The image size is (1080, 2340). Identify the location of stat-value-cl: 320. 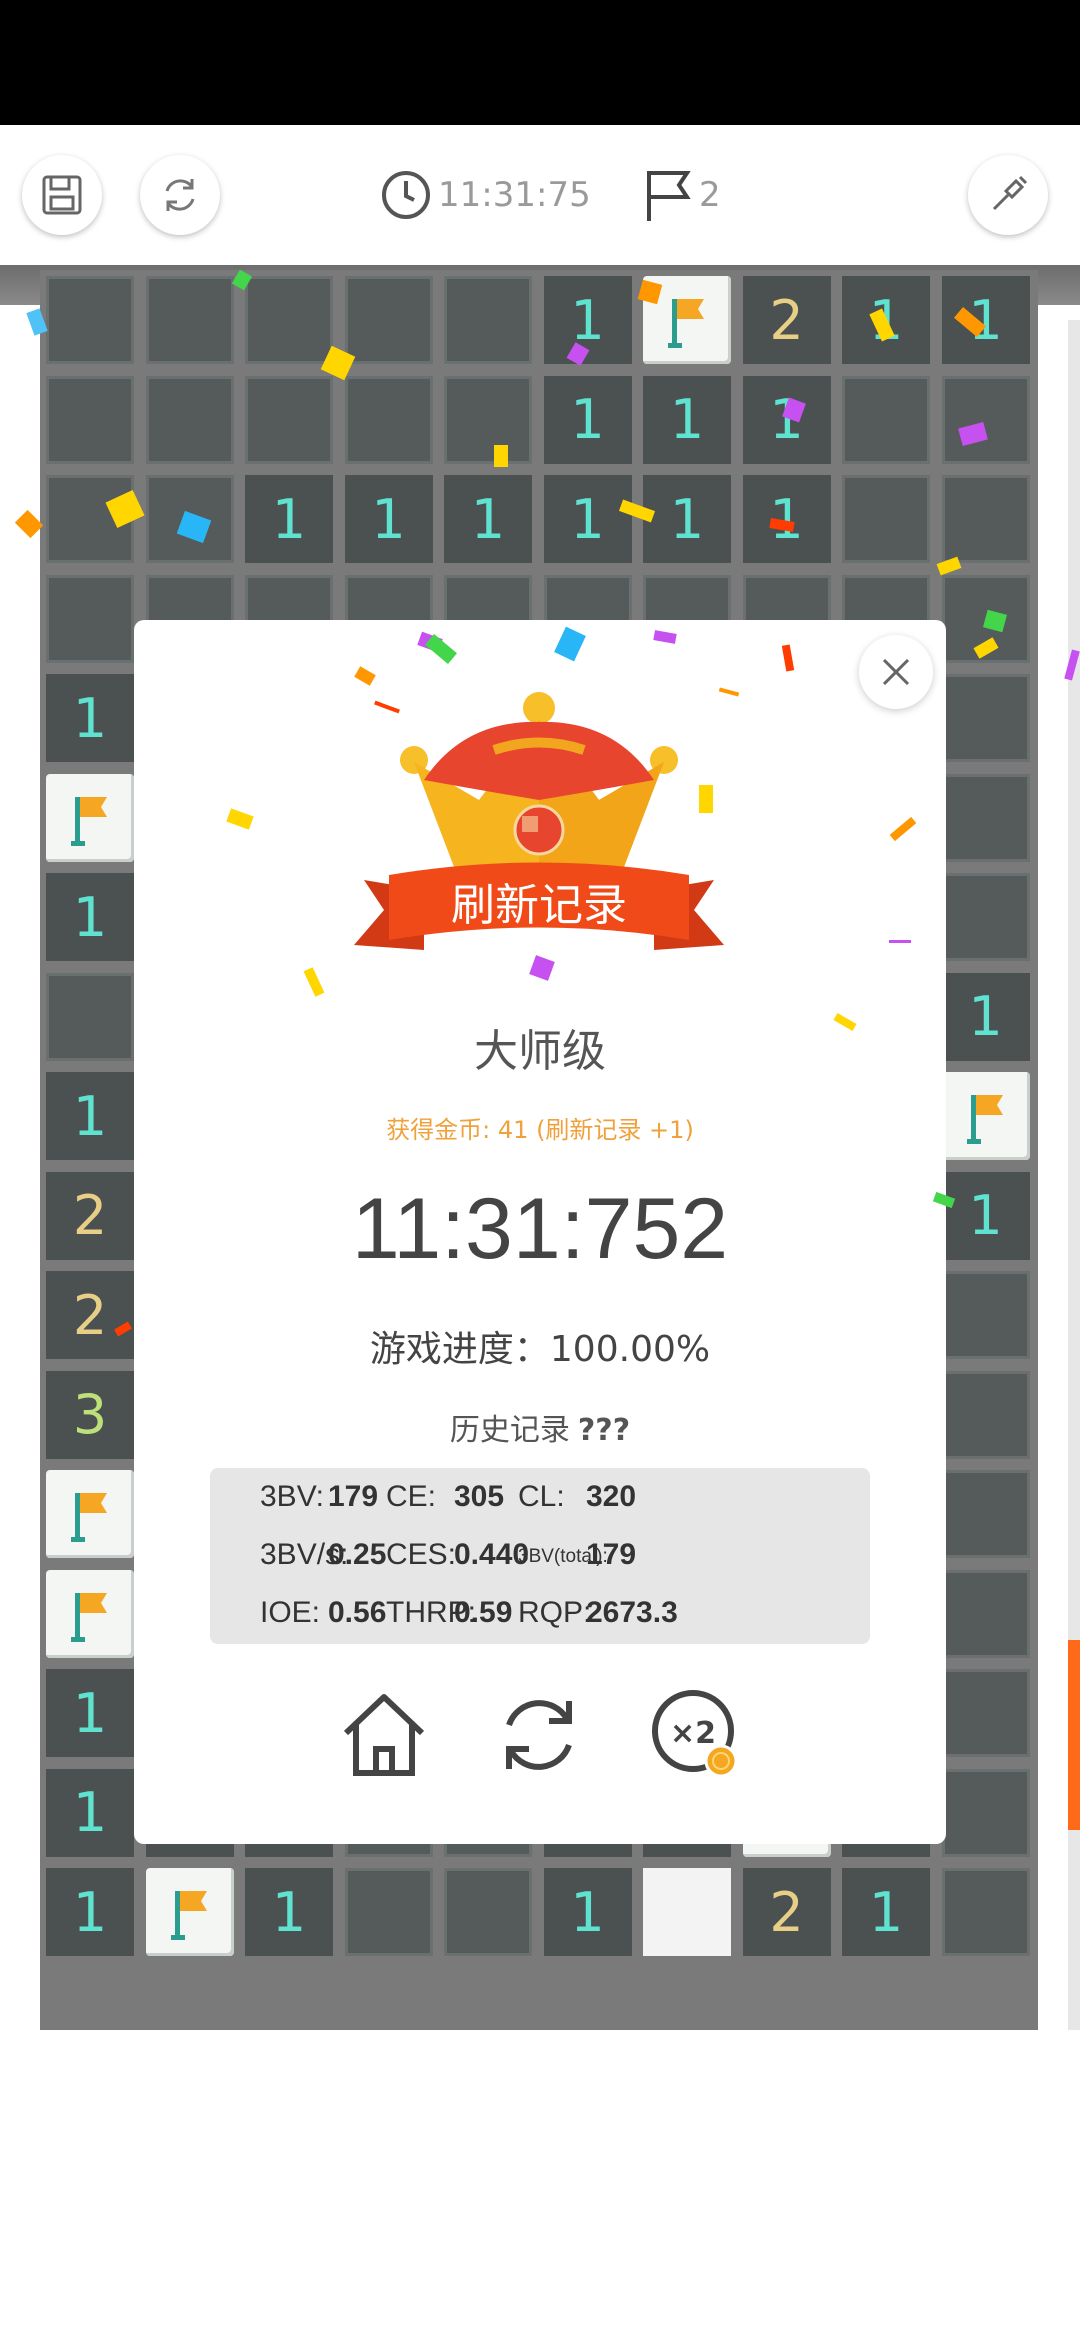
(611, 1496).